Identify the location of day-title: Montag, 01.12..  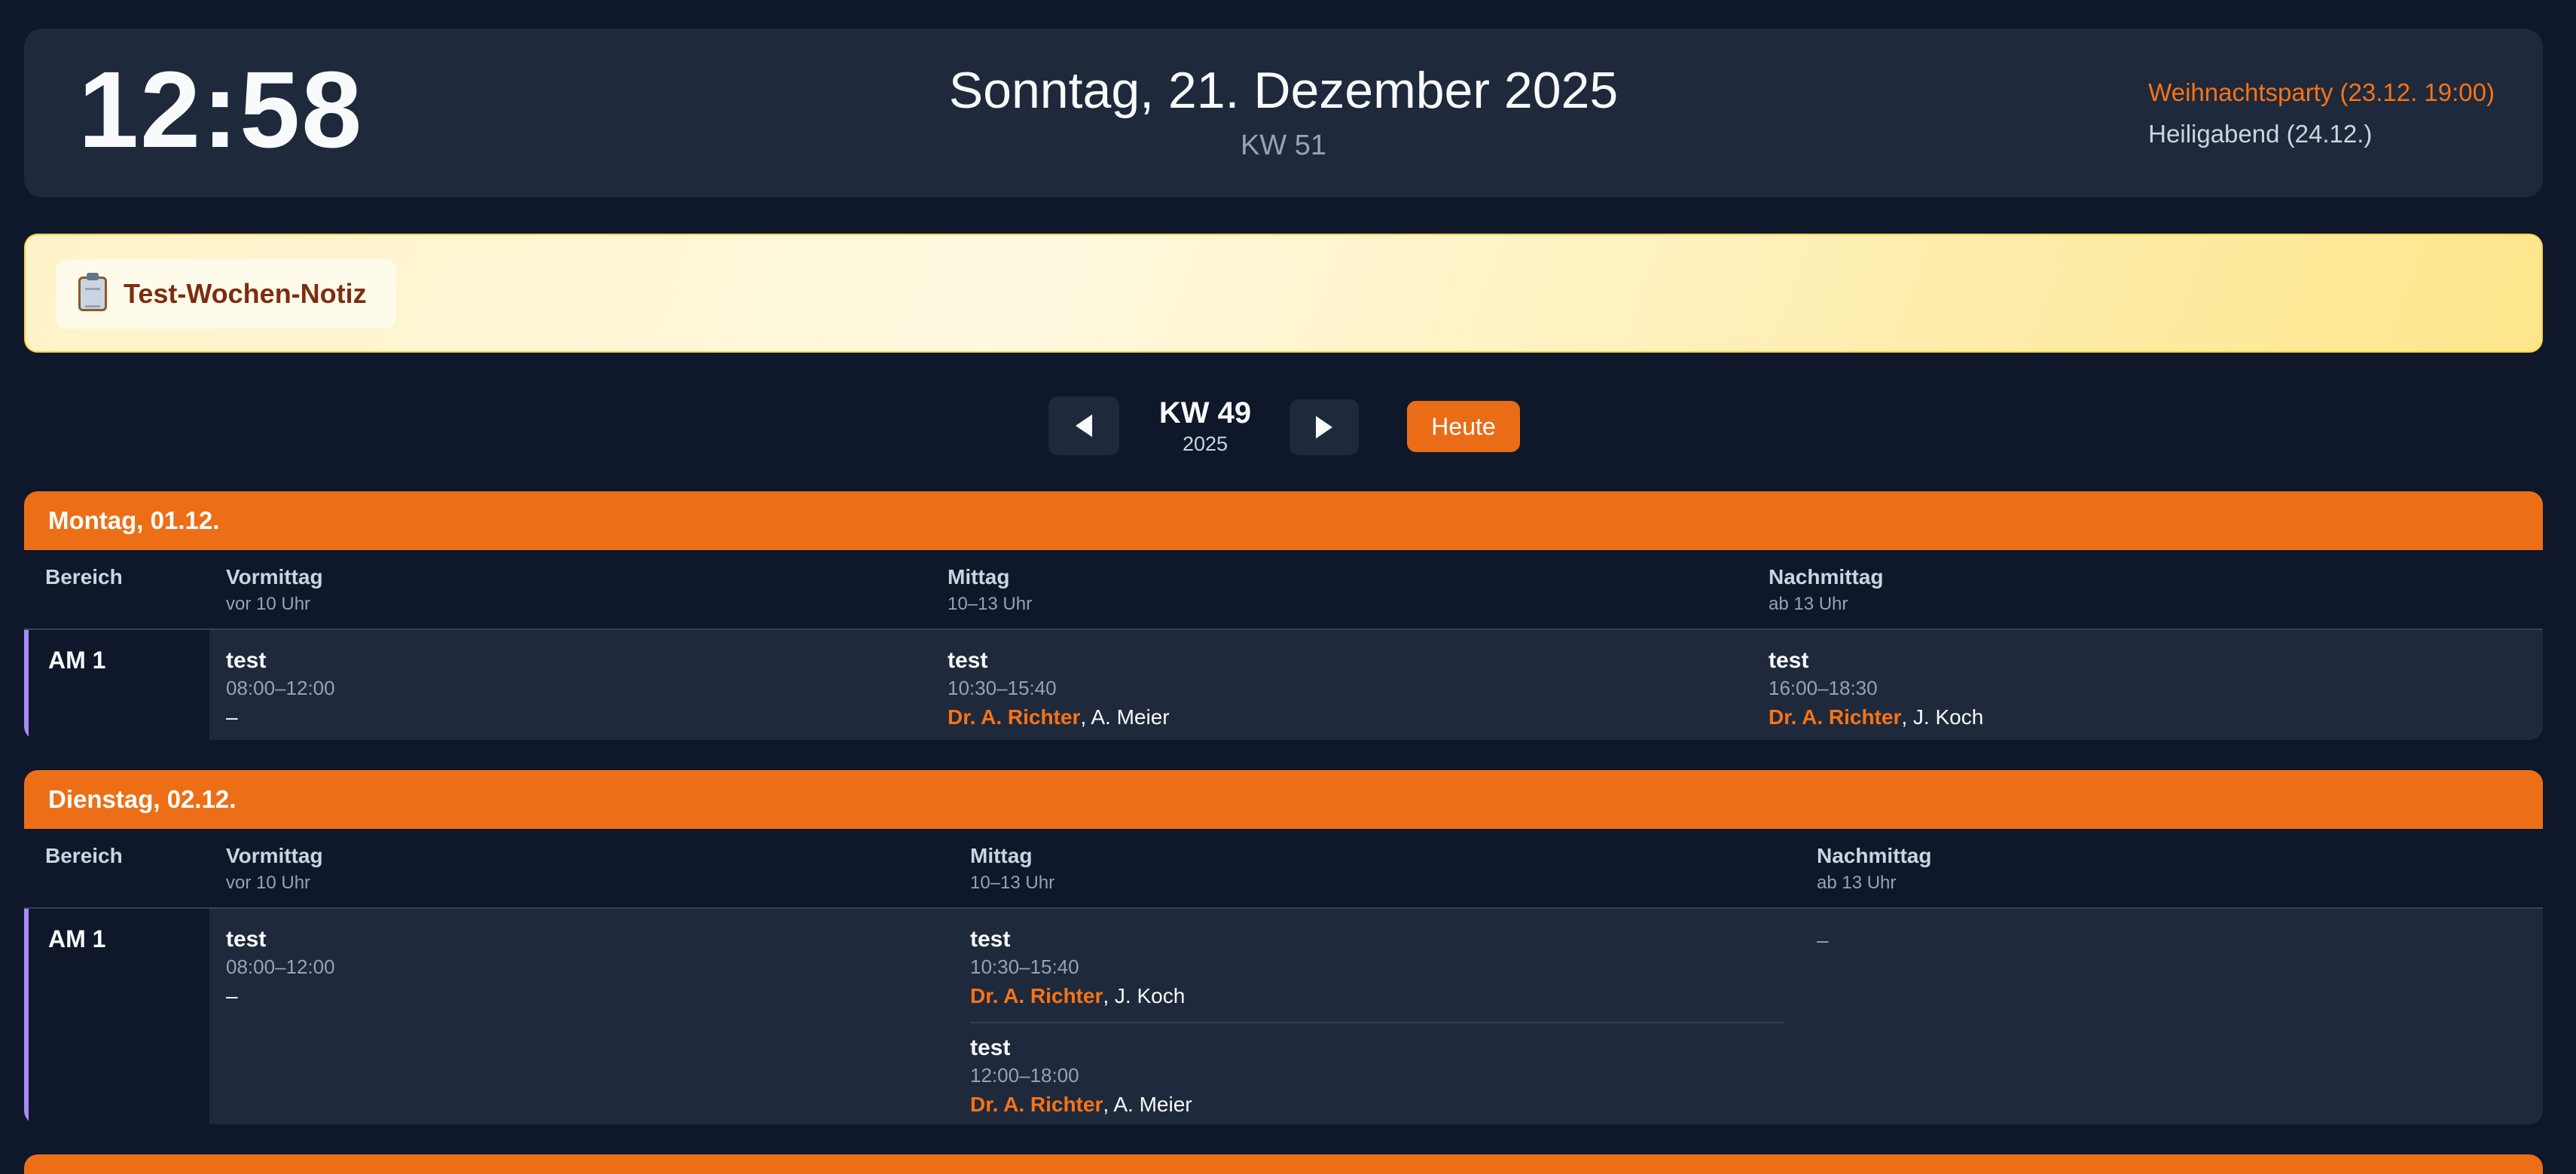
(1284, 520).